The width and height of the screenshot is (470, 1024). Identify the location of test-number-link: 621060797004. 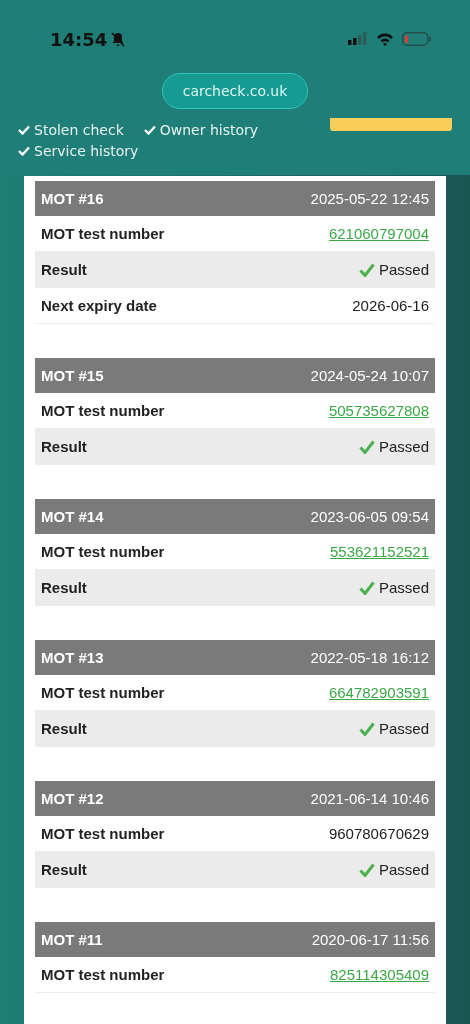
(378, 233).